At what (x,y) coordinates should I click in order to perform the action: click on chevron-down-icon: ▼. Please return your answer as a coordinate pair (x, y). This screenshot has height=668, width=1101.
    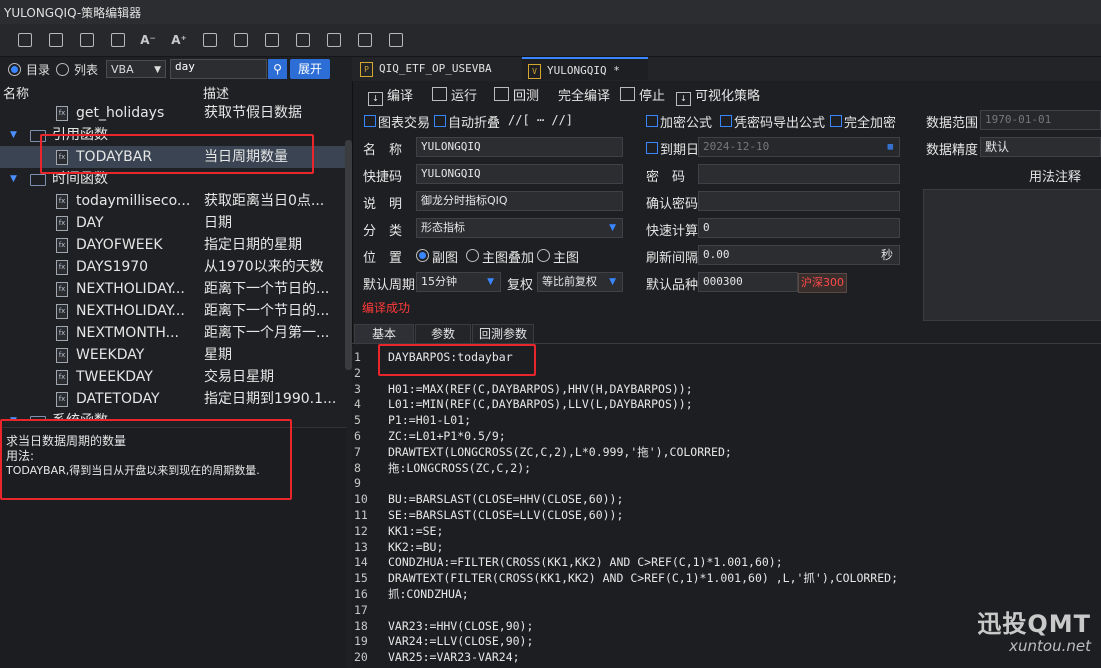
    Looking at the image, I should click on (157, 70).